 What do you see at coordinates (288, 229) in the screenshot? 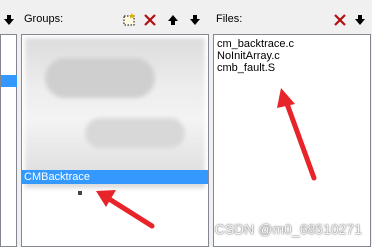
I see `watermark: CSDN @m0_68510271` at bounding box center [288, 229].